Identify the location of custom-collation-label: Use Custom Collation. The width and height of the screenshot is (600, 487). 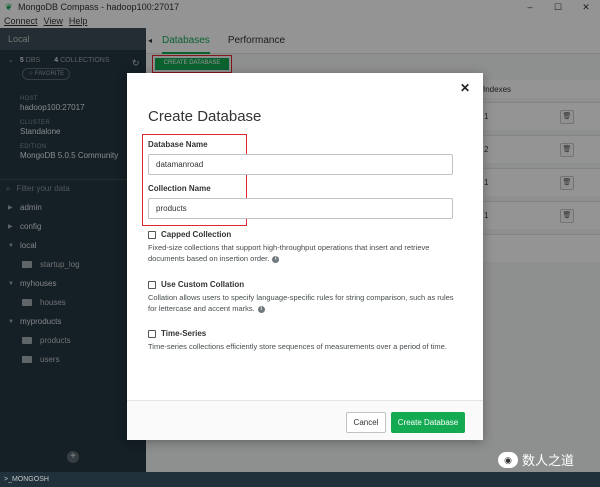
(203, 284).